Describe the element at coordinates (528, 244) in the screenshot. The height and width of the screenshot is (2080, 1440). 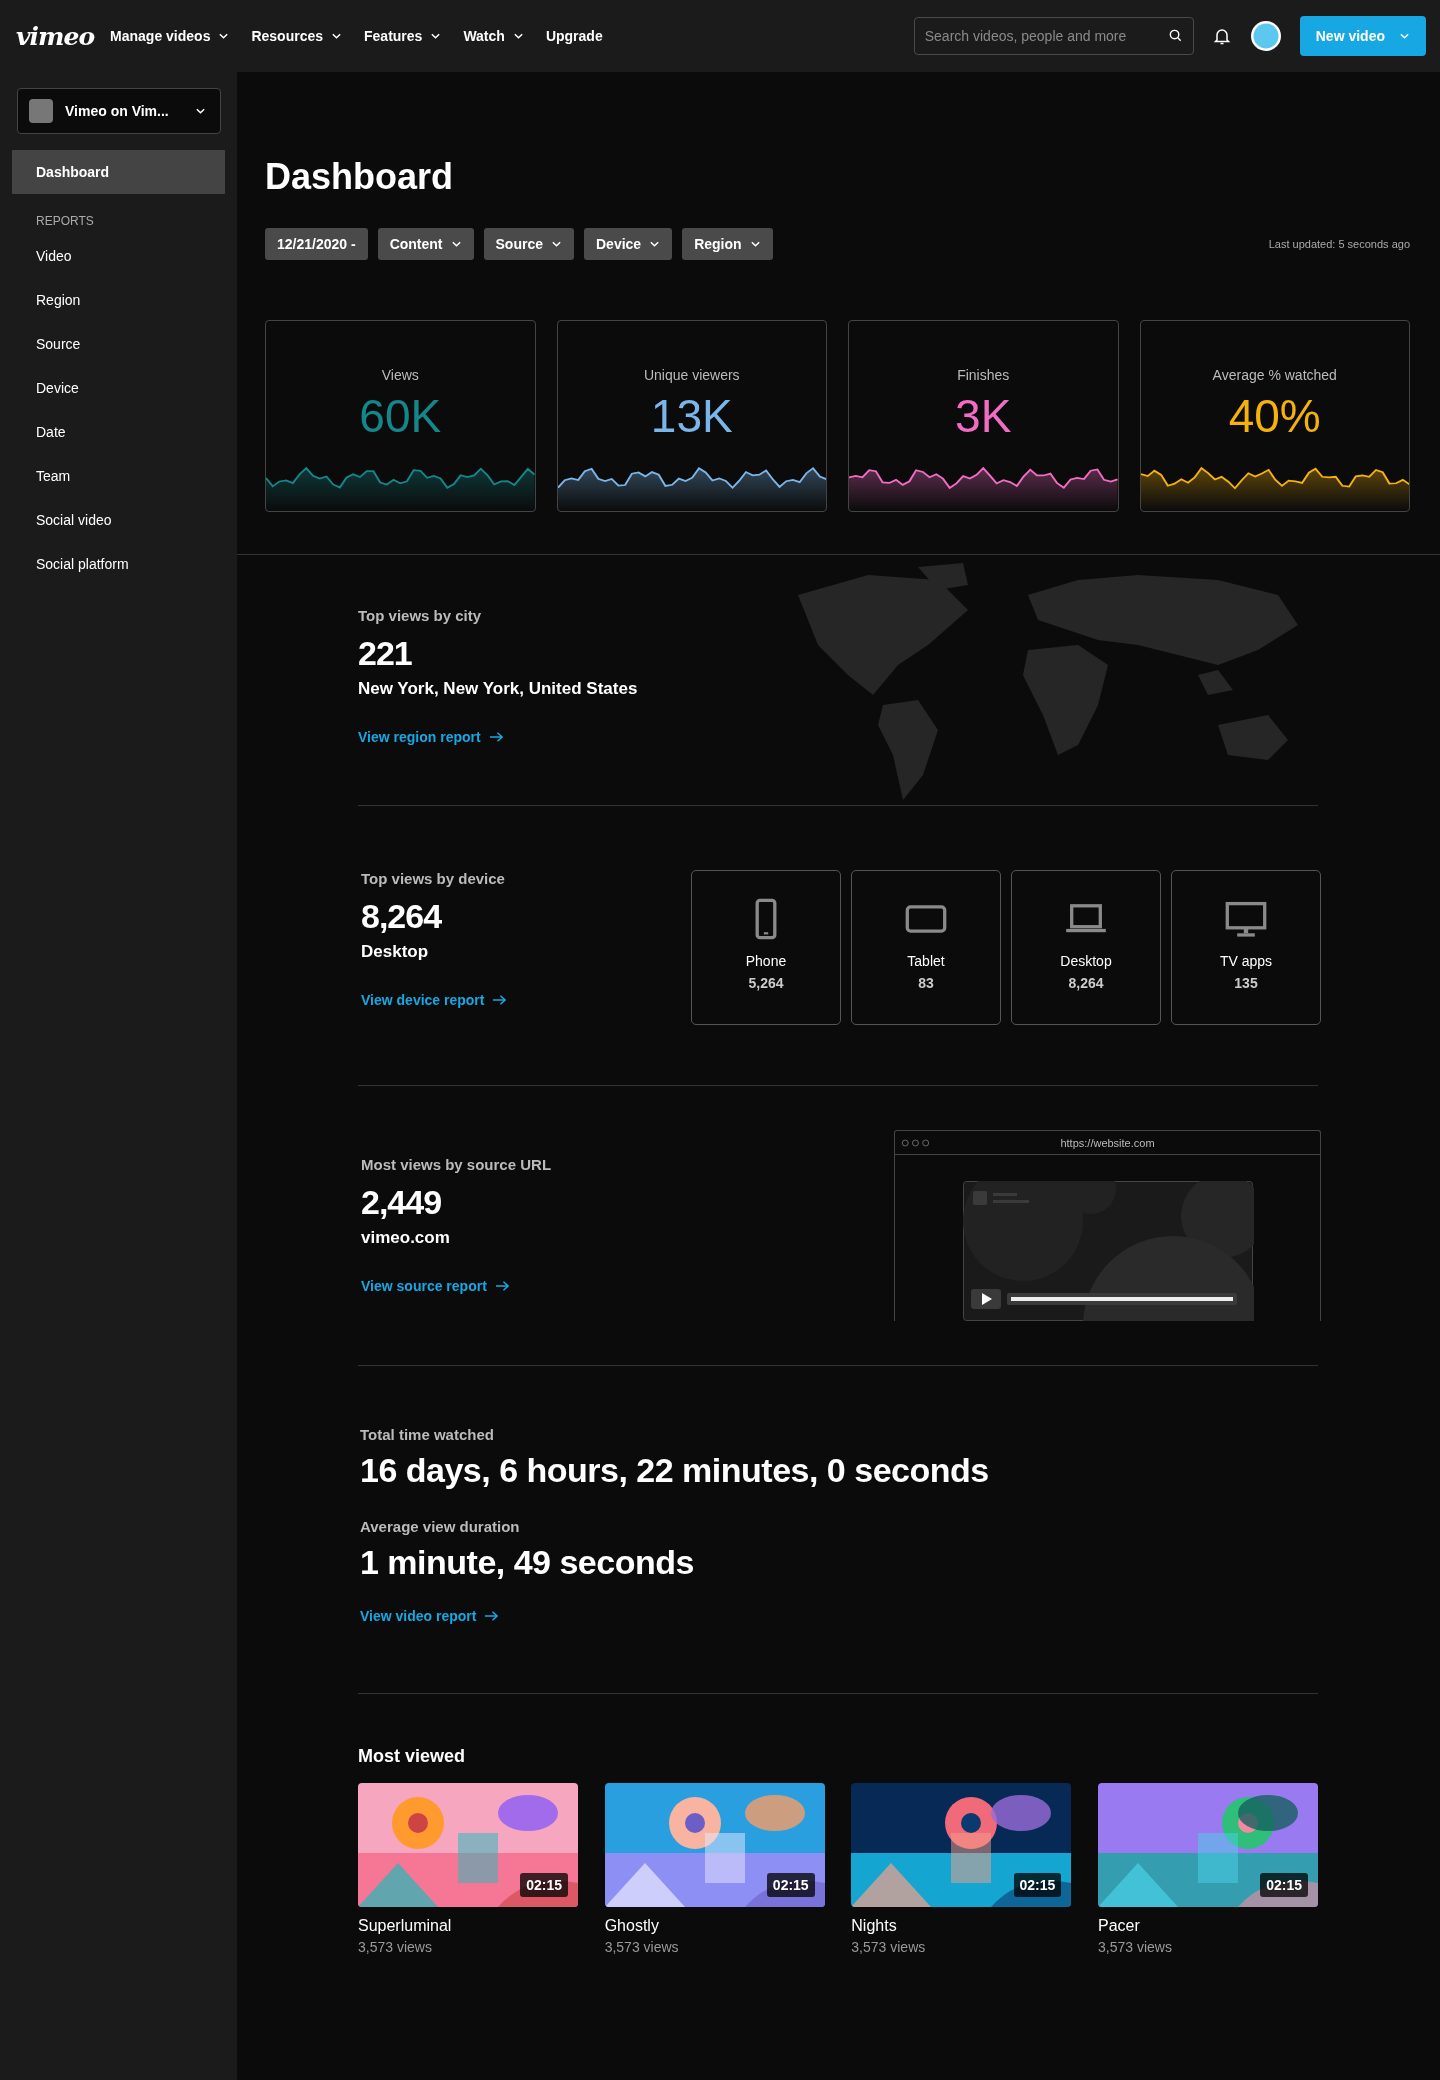
I see `filter-dropdown: Source` at that location.